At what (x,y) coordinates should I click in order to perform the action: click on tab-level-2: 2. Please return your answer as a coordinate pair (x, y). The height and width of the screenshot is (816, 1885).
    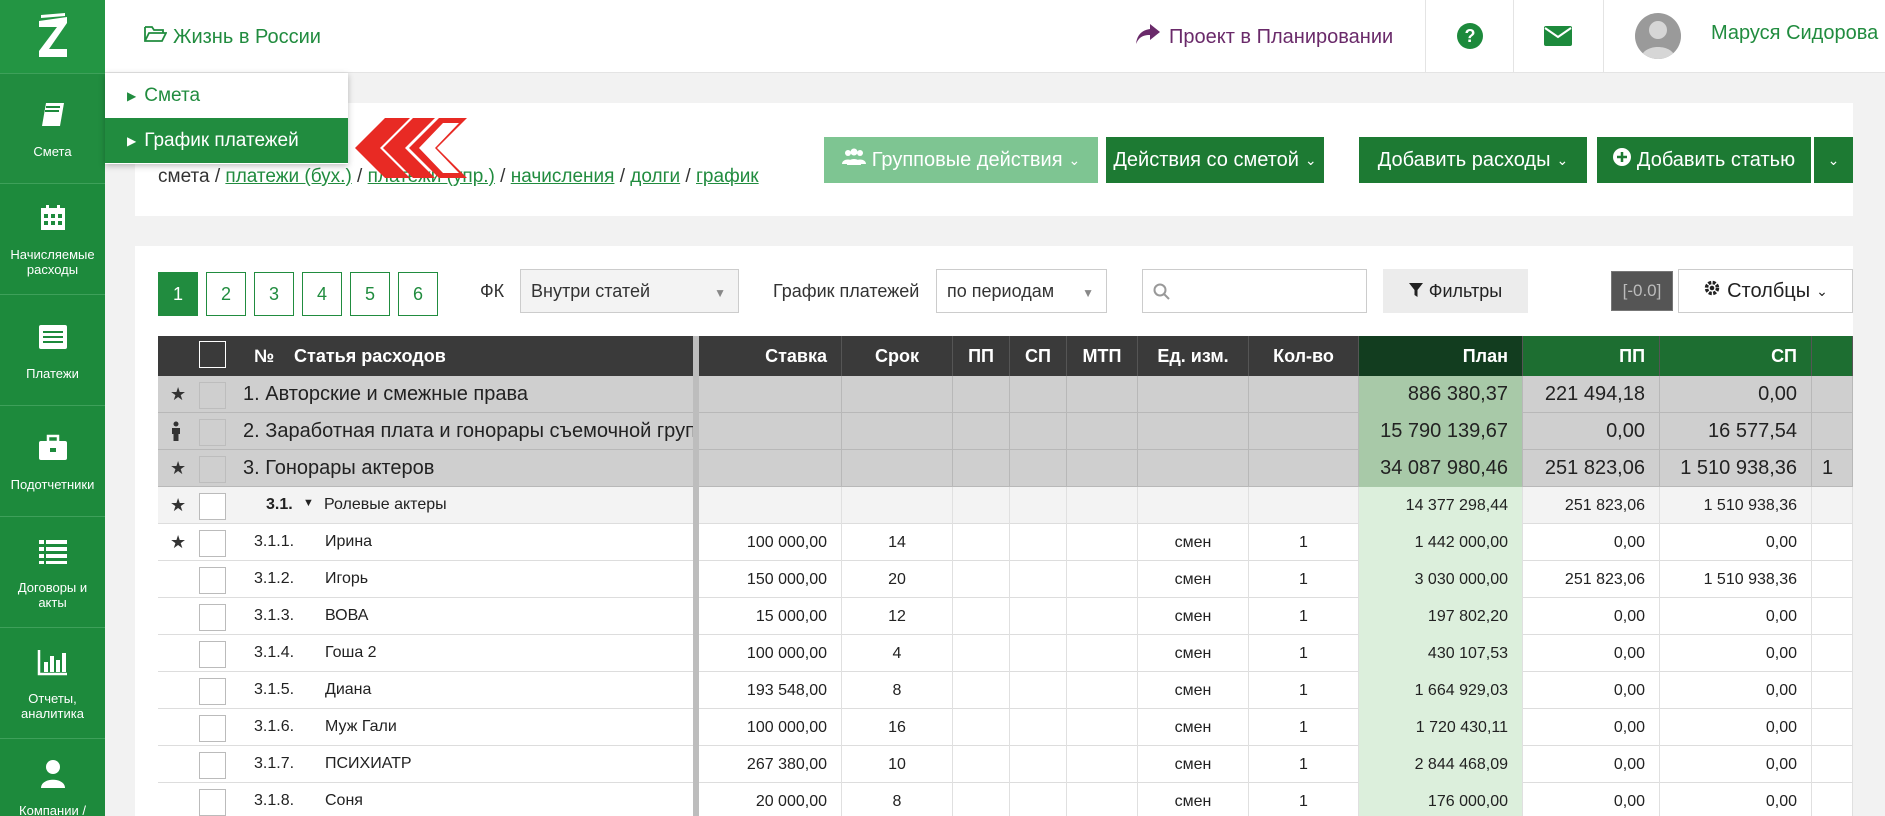
    Looking at the image, I should click on (226, 294).